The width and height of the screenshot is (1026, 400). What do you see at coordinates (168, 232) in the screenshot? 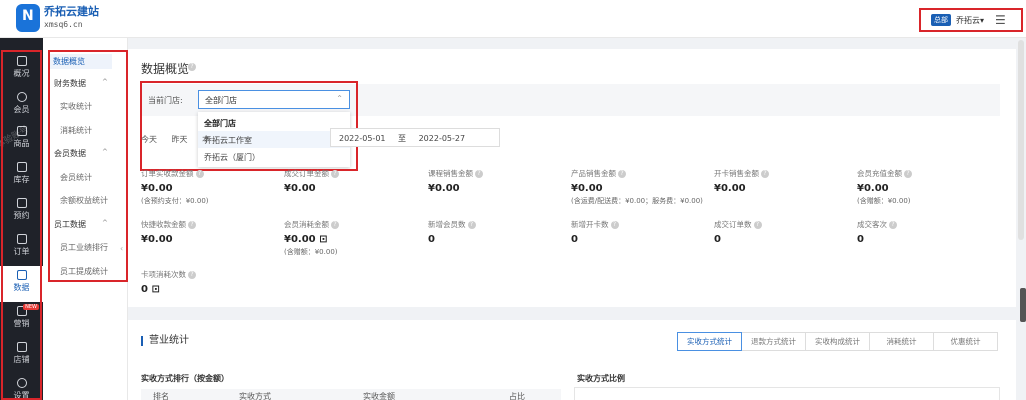
I see `metric-card: 快捷收款金额? ¥0.00` at bounding box center [168, 232].